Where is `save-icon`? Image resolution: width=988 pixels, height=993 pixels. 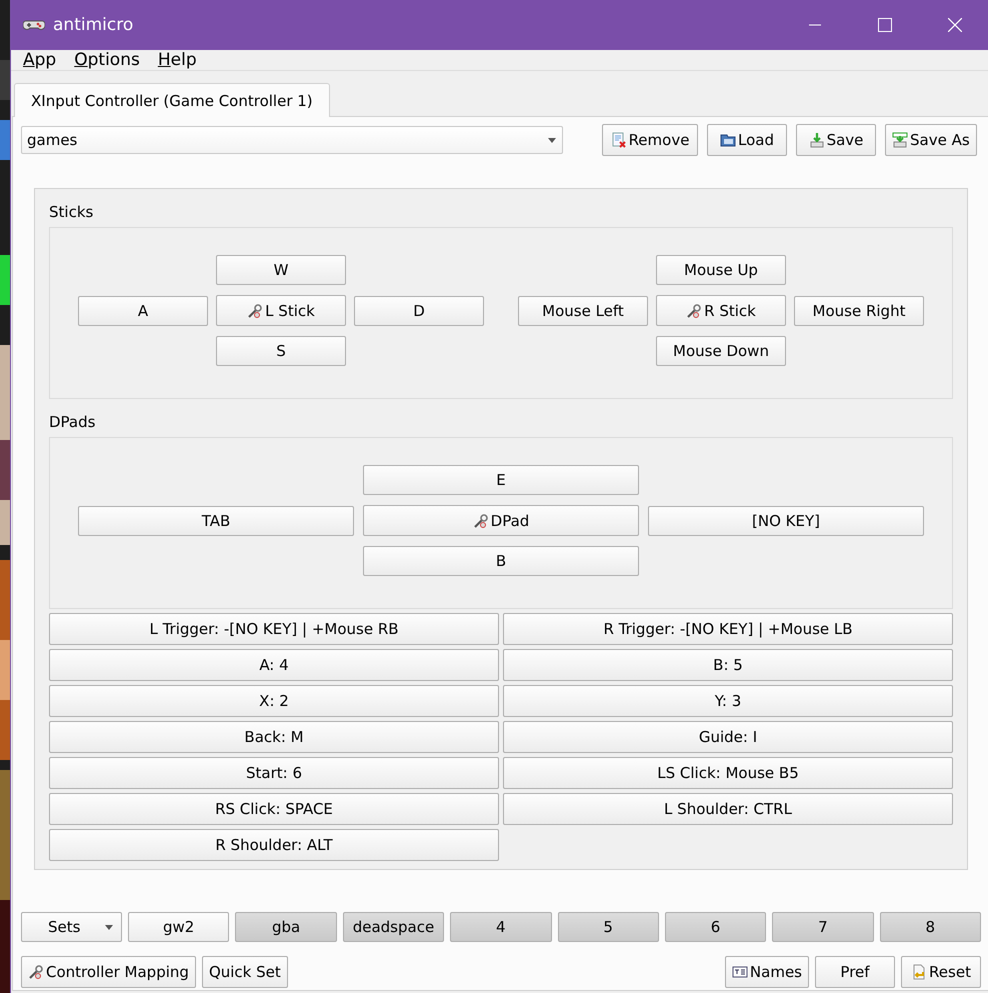 save-icon is located at coordinates (816, 140).